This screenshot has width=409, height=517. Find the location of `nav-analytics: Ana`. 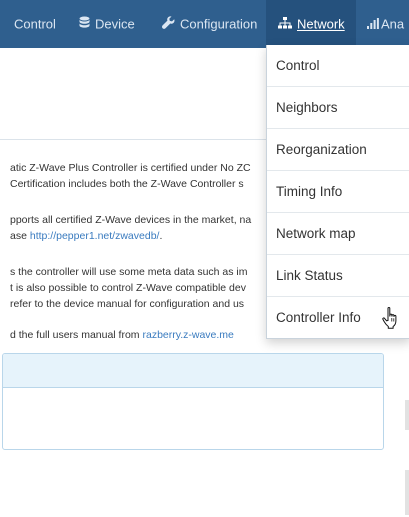

nav-analytics: Ana is located at coordinates (385, 24).